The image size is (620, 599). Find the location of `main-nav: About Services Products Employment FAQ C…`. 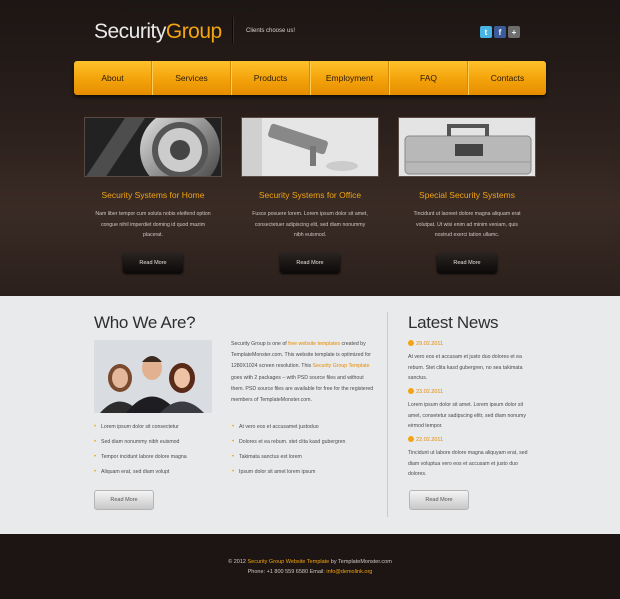

main-nav: About Services Products Employment FAQ C… is located at coordinates (310, 78).